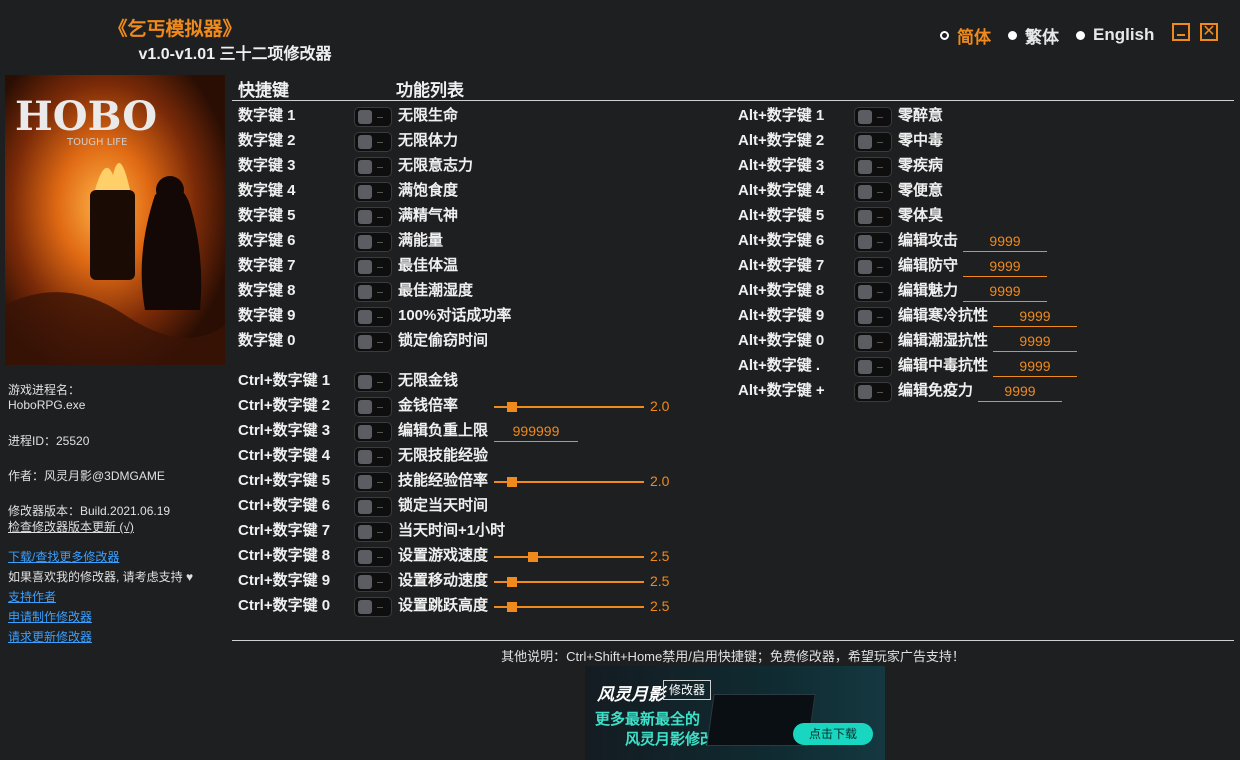 The height and width of the screenshot is (760, 1240). What do you see at coordinates (284, 530) in the screenshot?
I see `hotkey-label: Ctrl+数字键 7` at bounding box center [284, 530].